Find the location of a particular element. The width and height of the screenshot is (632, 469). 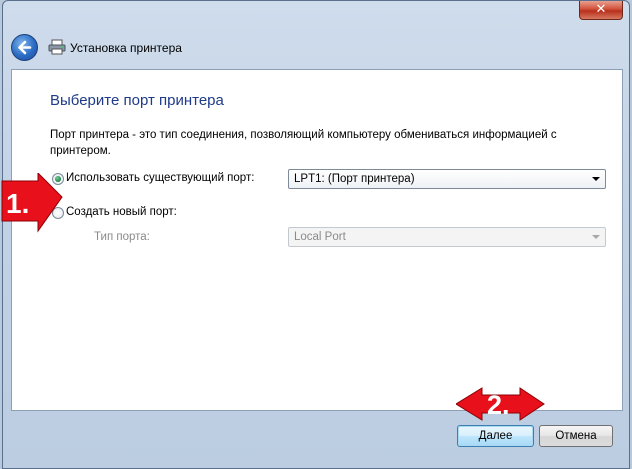

step-2-label: 2. is located at coordinates (498, 405).